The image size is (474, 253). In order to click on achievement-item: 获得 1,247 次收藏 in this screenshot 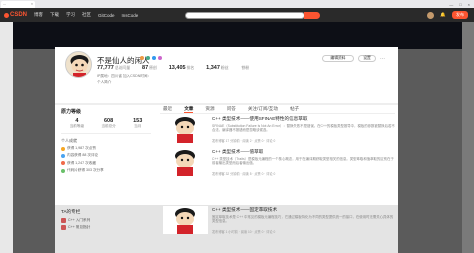, I will do `click(106, 163)`.